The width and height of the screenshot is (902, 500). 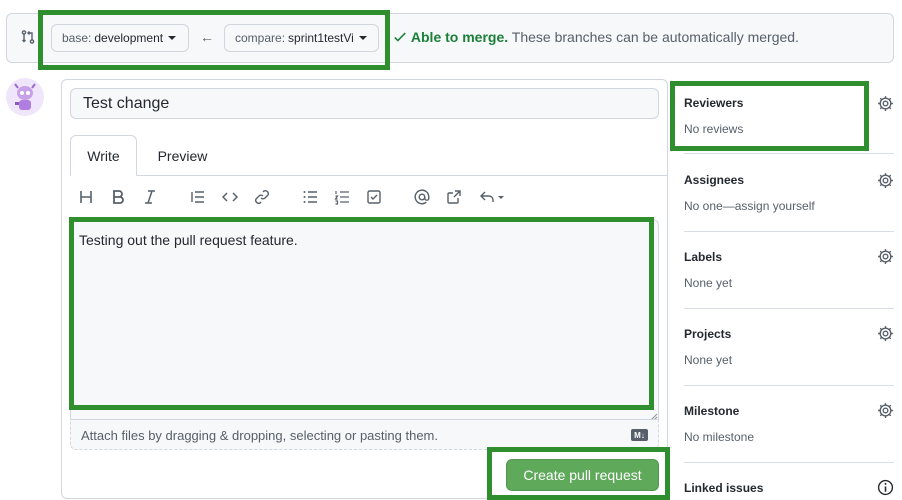 What do you see at coordinates (28, 37) in the screenshot?
I see `compare-icon` at bounding box center [28, 37].